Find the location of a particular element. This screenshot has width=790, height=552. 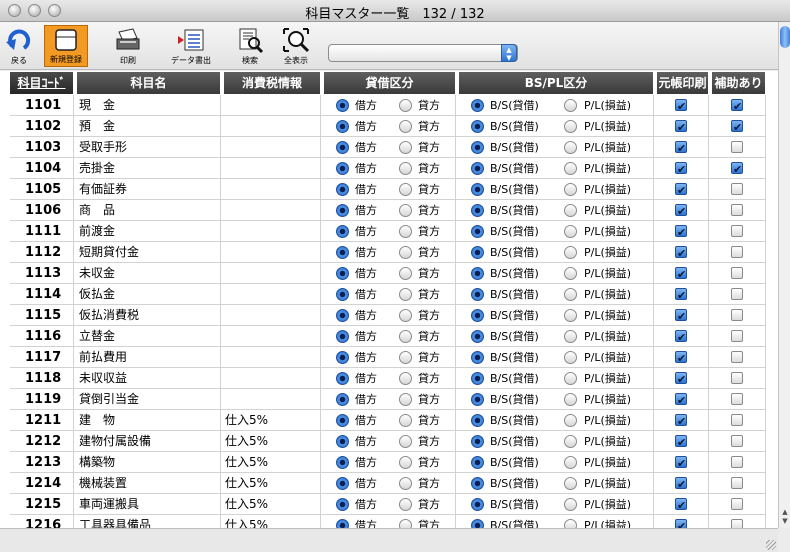

new-entry-button: 新規登録 is located at coordinates (66, 46).